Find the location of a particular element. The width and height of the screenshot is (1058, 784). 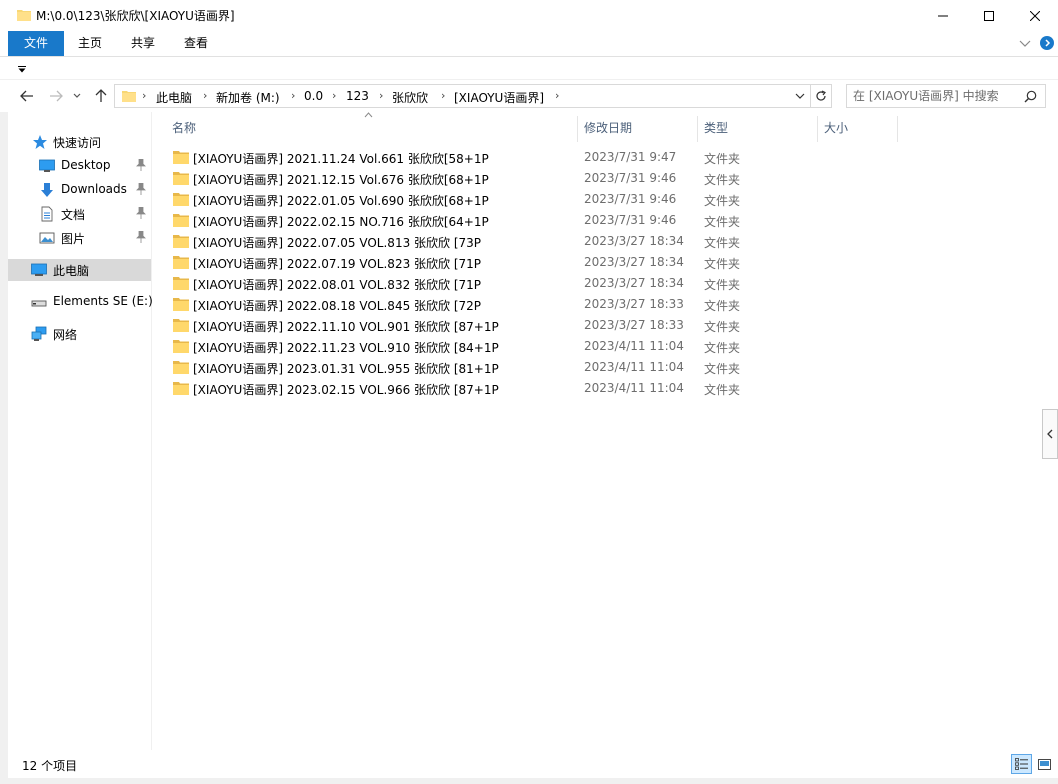

breadcrumb-folder-123: 123 is located at coordinates (357, 96).